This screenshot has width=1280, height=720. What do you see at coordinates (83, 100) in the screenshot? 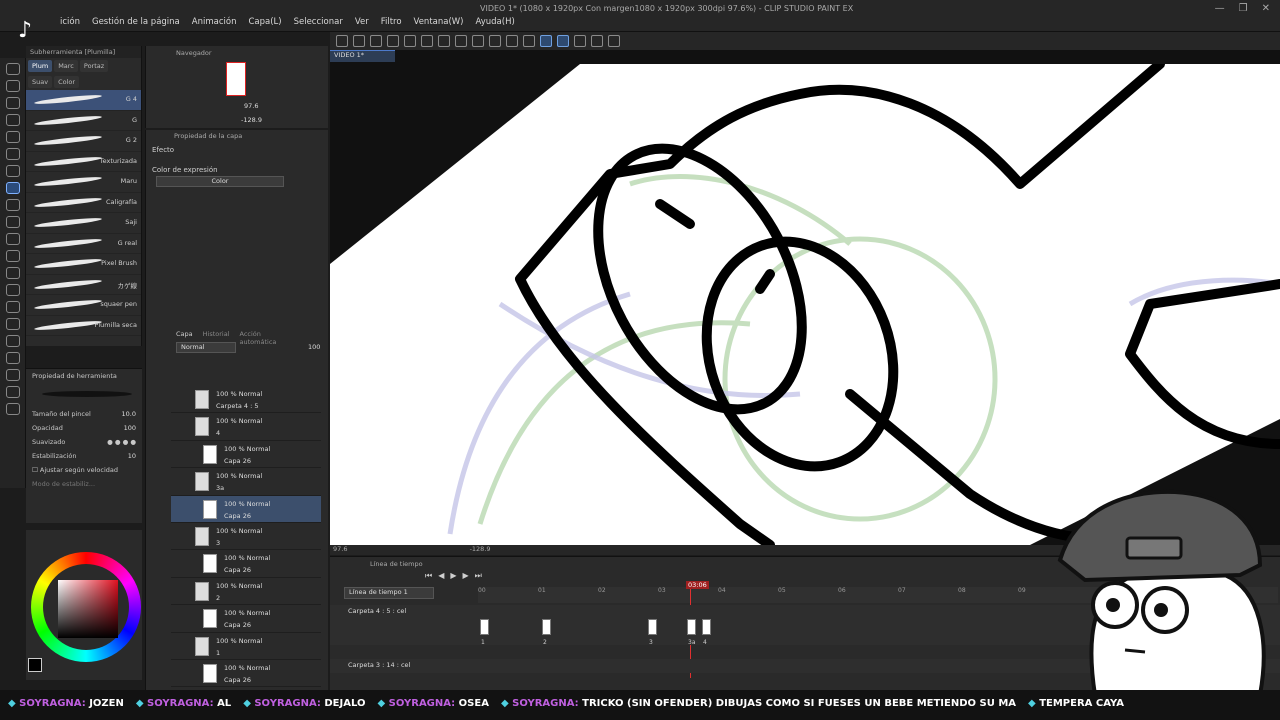
I see `brush-item: G 4` at bounding box center [83, 100].